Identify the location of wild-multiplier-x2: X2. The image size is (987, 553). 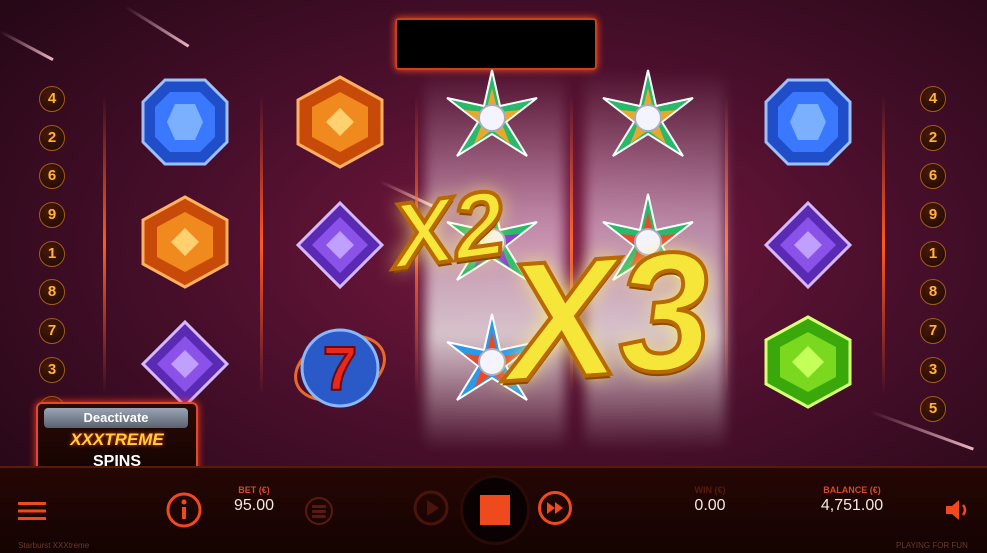
(448, 230).